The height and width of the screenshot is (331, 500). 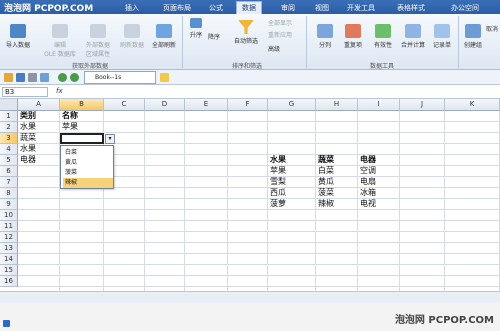 I want to click on cell-a2: 水果, so click(x=28, y=127).